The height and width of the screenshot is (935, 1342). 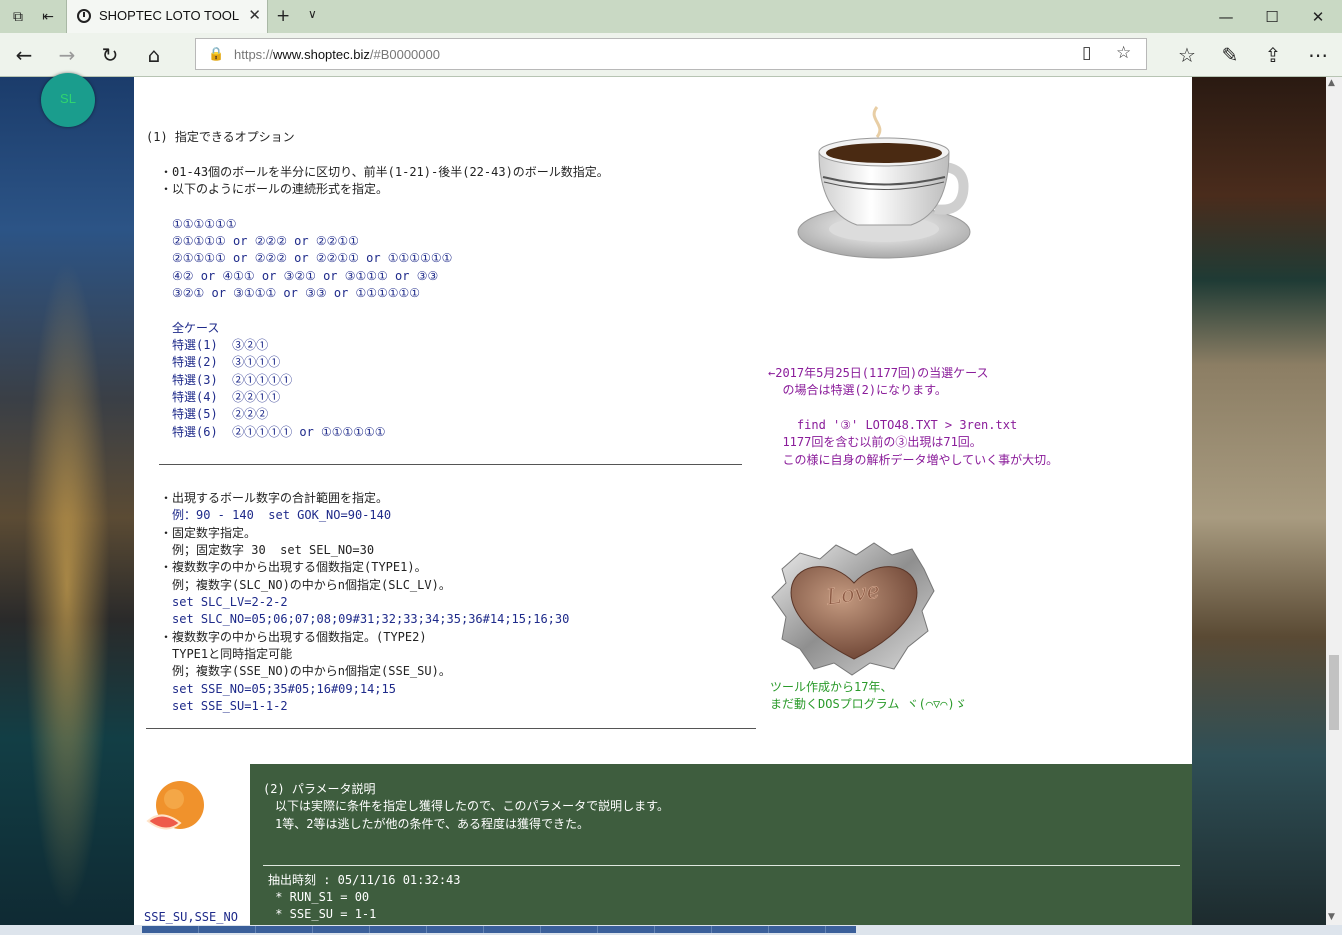 I want to click on favorites-hub-icon: ☆, so click(x=1187, y=54).